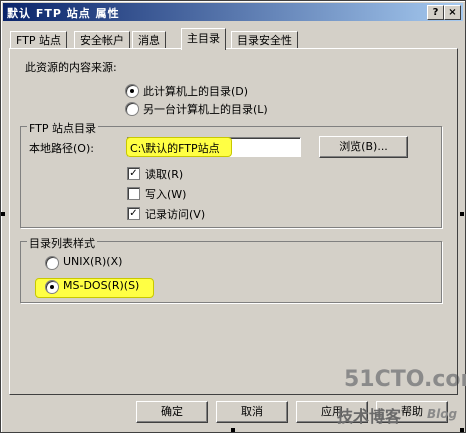 The image size is (466, 433). What do you see at coordinates (62, 128) in the screenshot?
I see `ftp-directory-legend: FTP 站点目录` at bounding box center [62, 128].